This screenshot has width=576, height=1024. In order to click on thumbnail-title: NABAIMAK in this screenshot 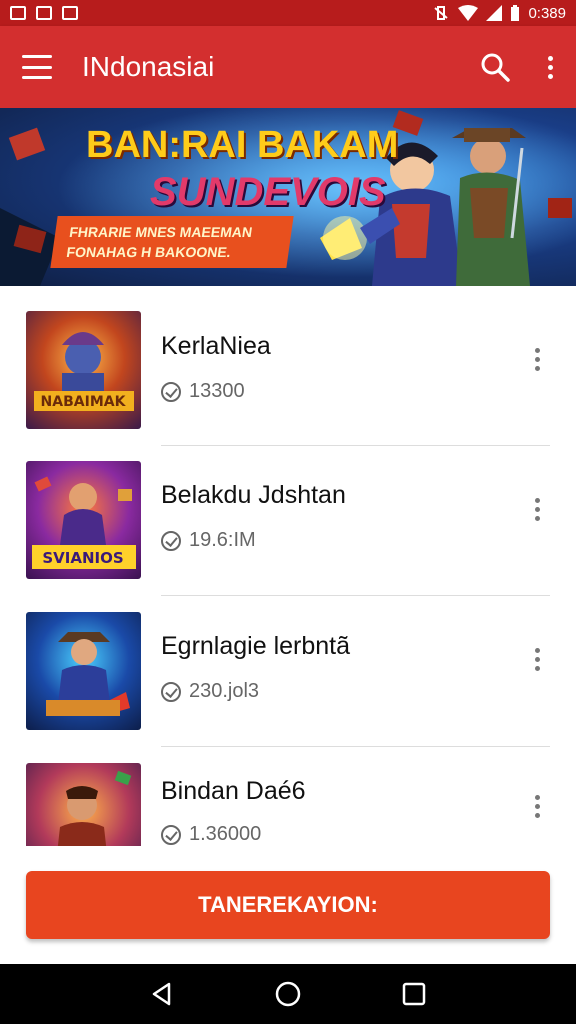, I will do `click(84, 402)`.